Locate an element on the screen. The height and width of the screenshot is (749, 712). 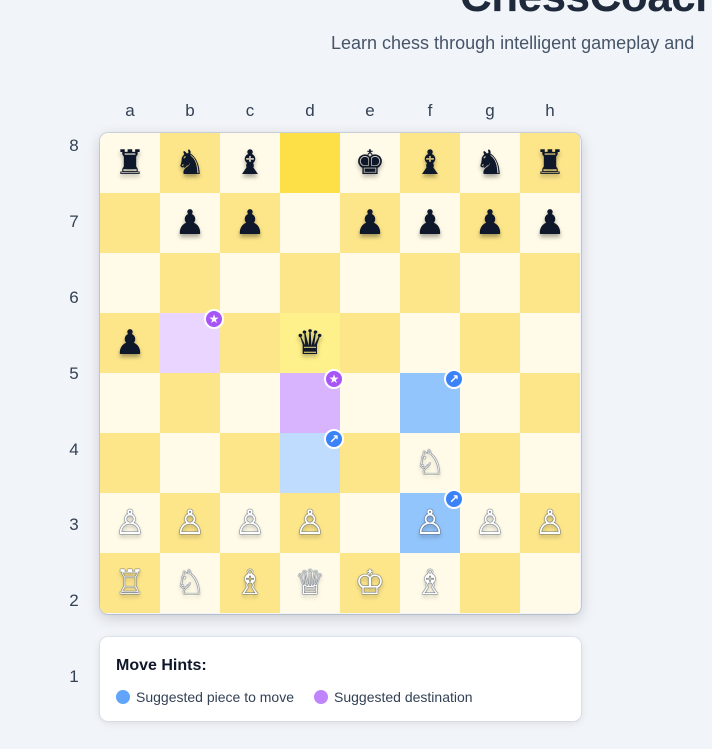
square-g2: ♙ is located at coordinates (490, 523).